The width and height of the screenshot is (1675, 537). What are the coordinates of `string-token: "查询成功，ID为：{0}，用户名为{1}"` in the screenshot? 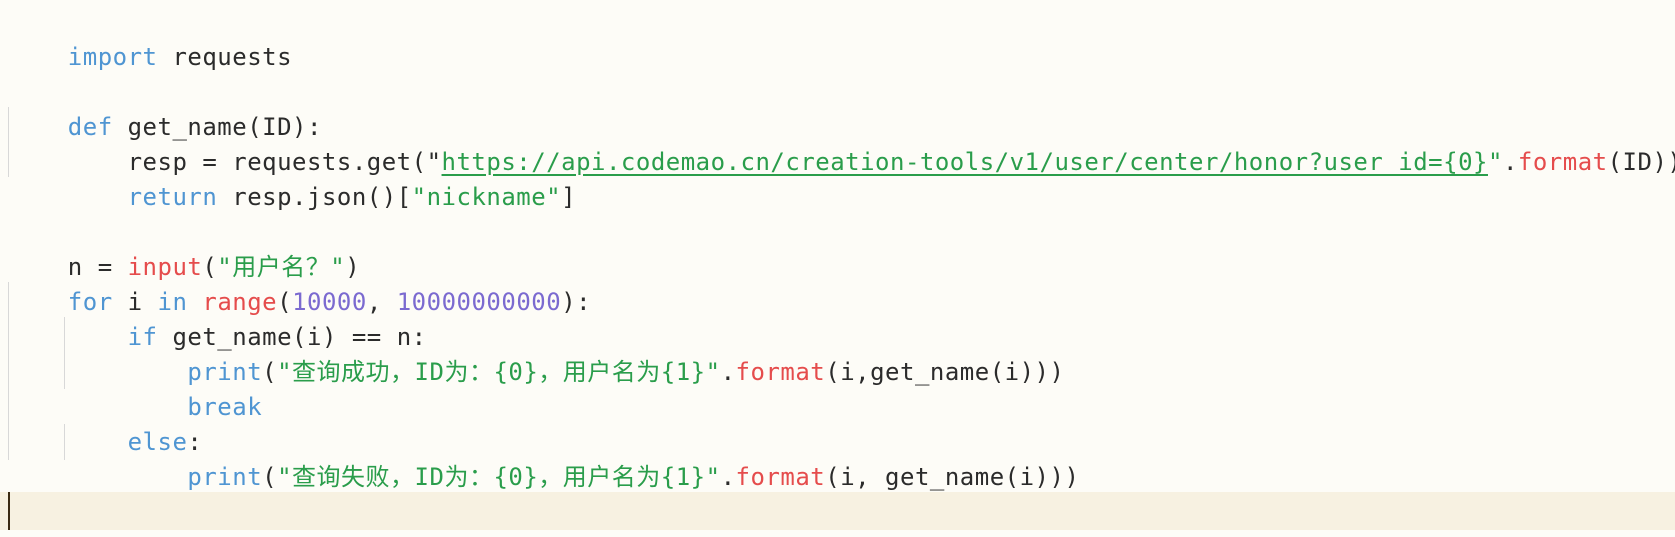 It's located at (499, 372).